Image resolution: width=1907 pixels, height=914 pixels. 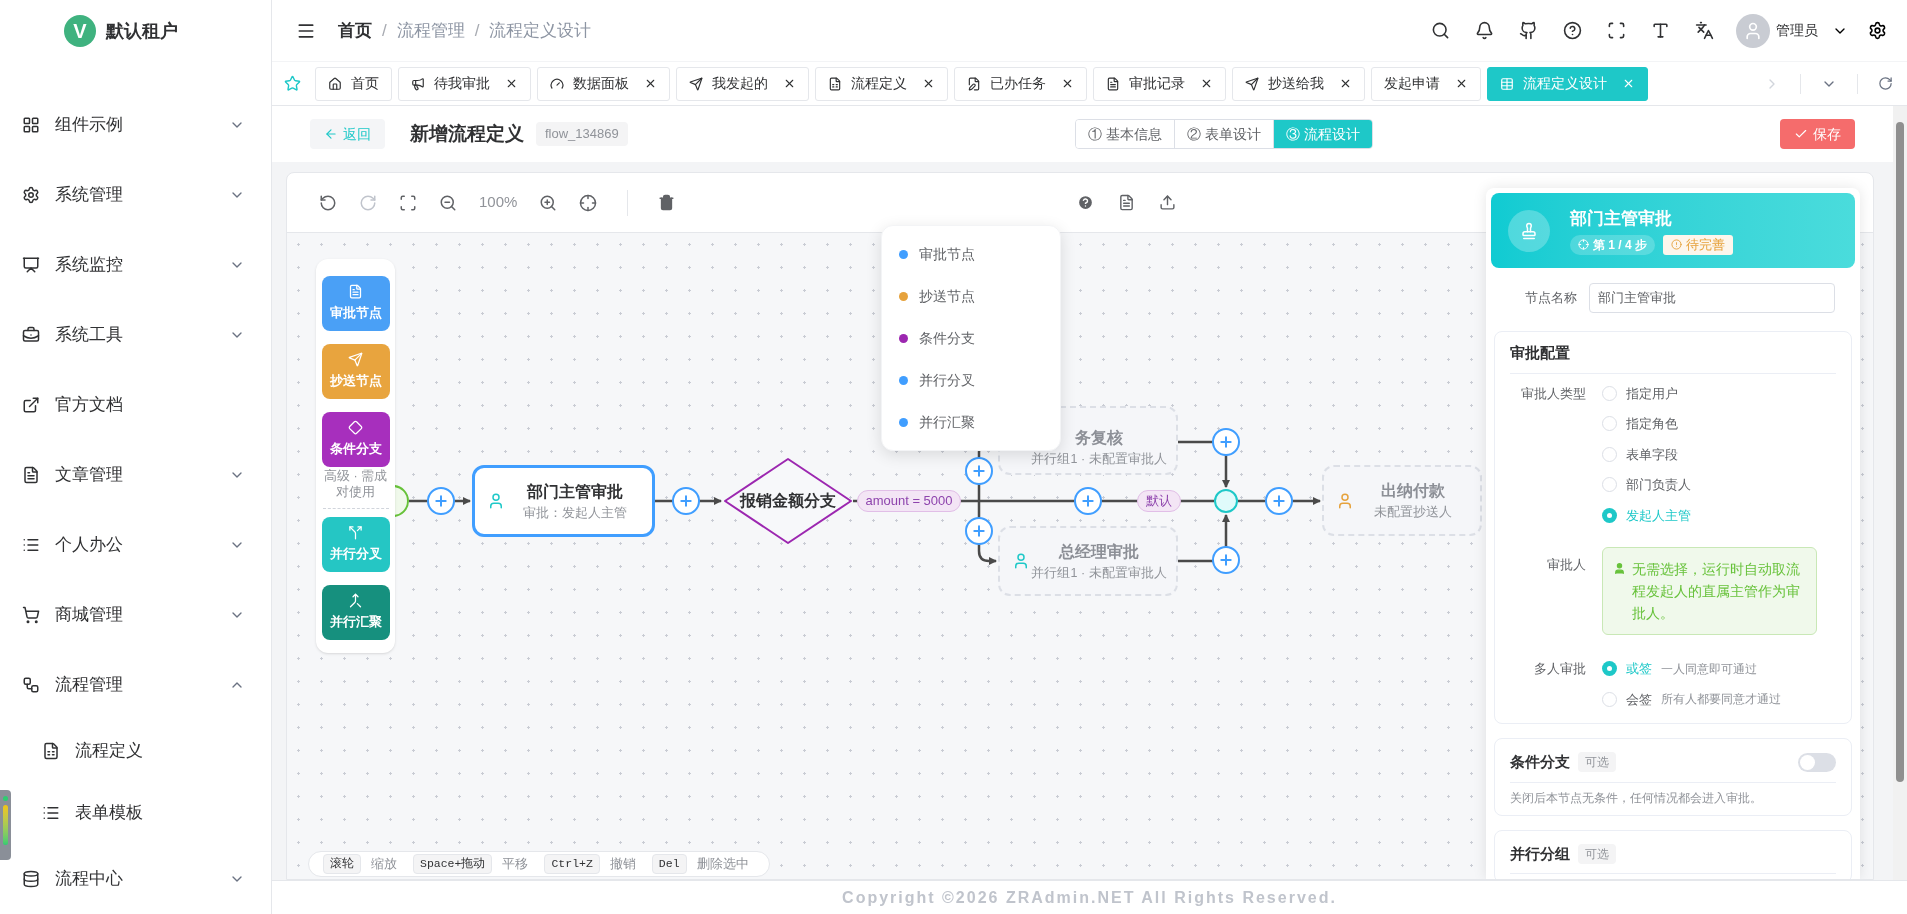 I want to click on refresh-icon, so click(x=1885, y=83).